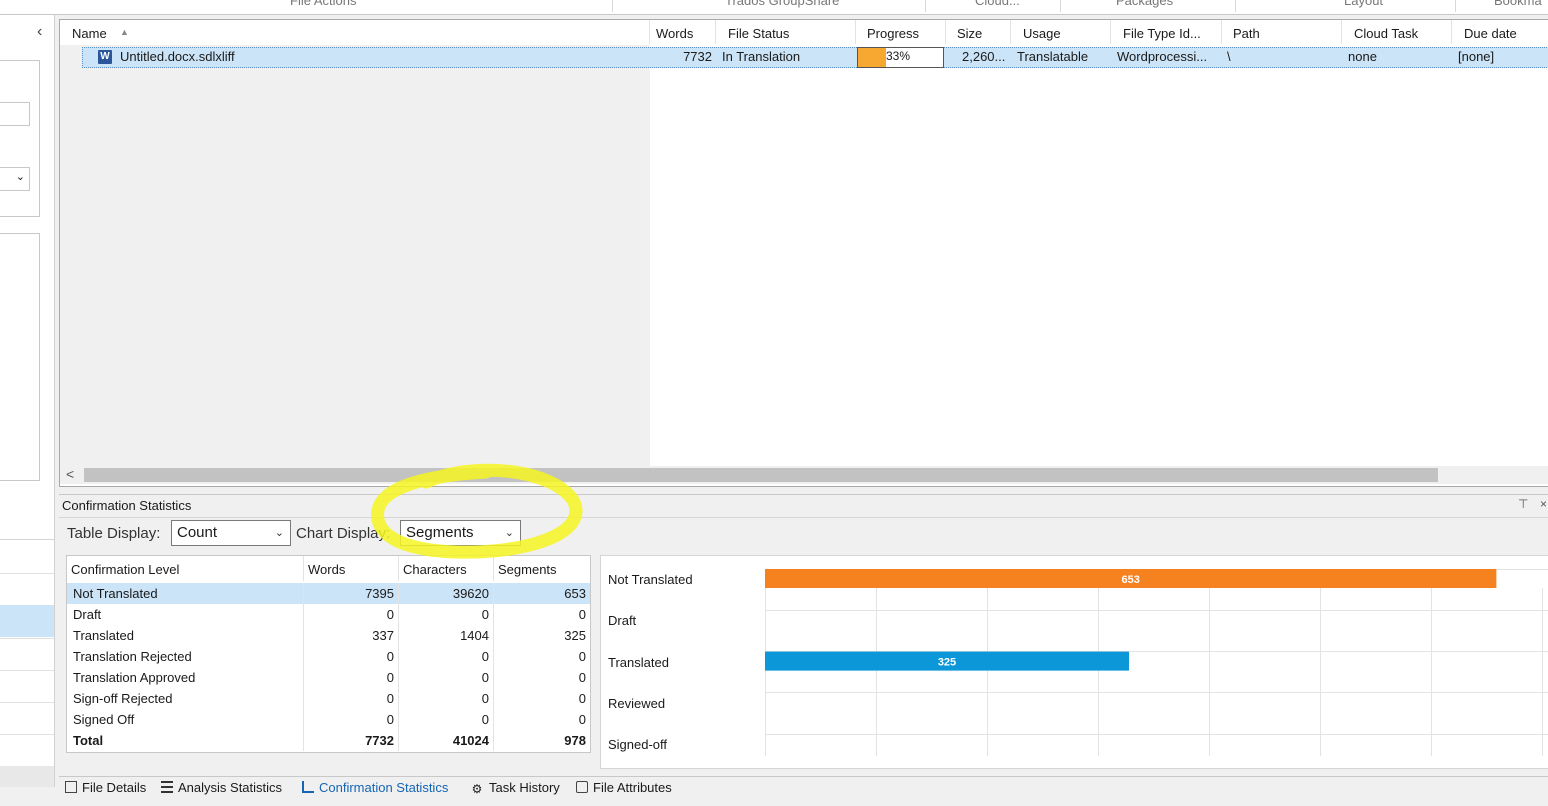 The image size is (1548, 806). Describe the element at coordinates (803, 776) in the screenshot. I see `tab-strip-border` at that location.